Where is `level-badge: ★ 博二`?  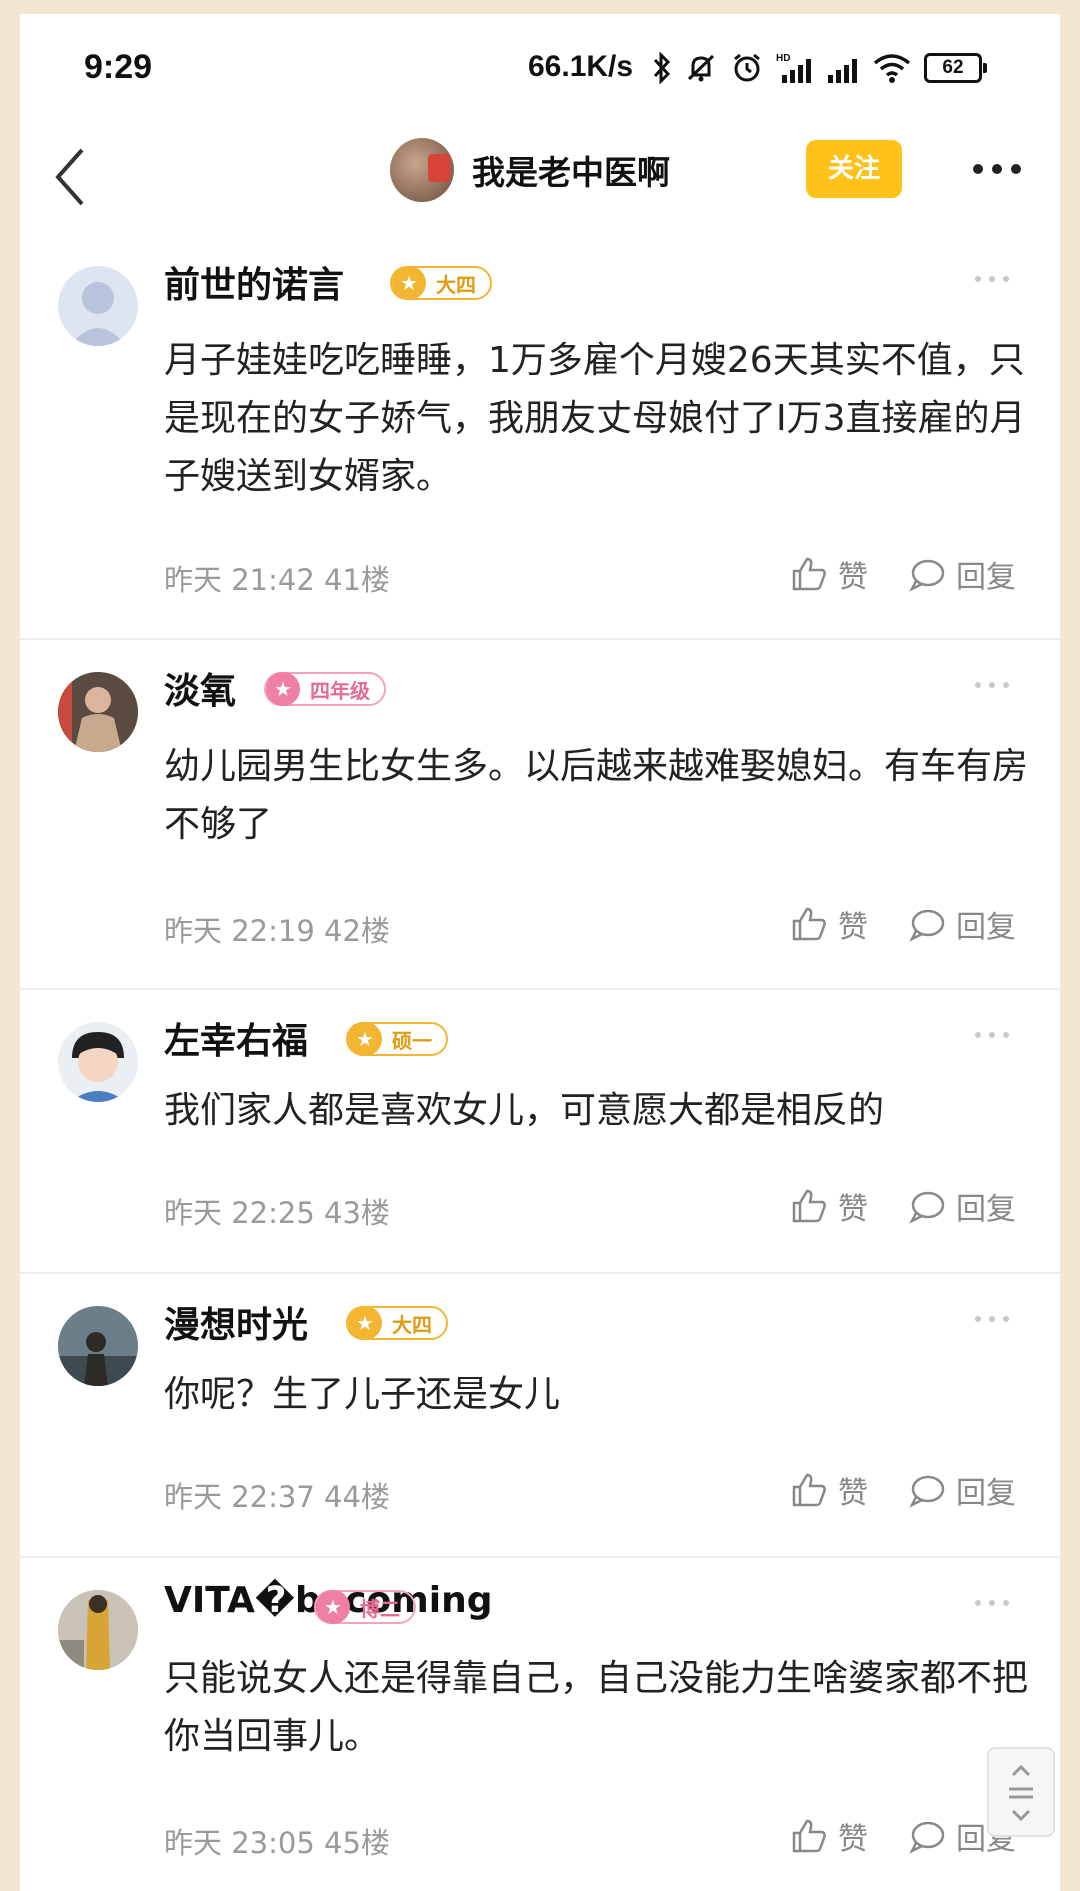 level-badge: ★ 博二 is located at coordinates (365, 1607).